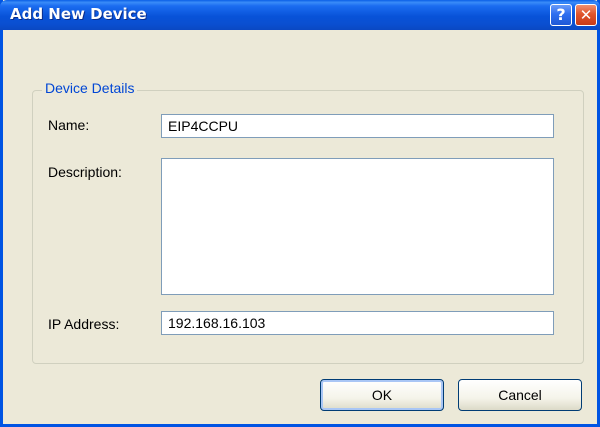  What do you see at coordinates (300, 15) in the screenshot?
I see `title-bar: Add New Device ? ✕` at bounding box center [300, 15].